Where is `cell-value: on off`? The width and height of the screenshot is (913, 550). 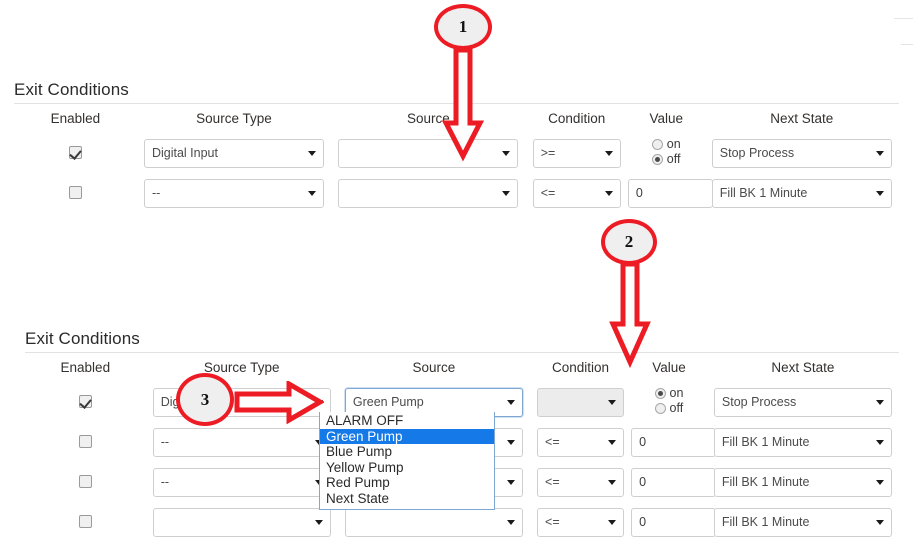 cell-value: on off is located at coordinates (669, 402).